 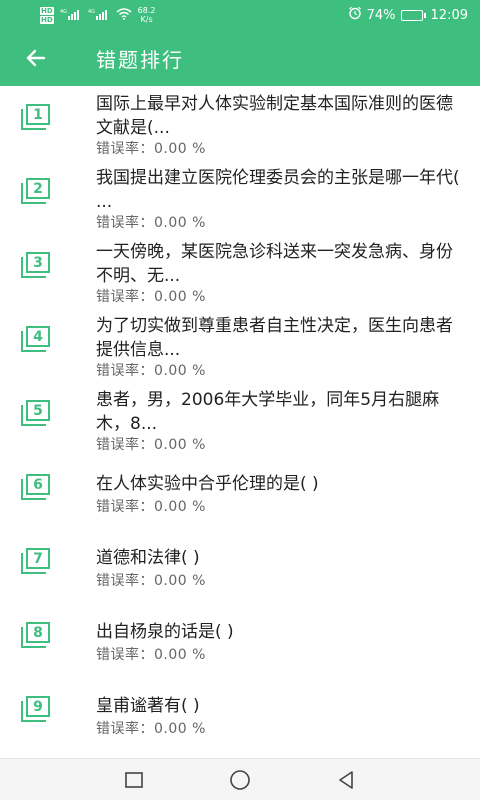 I want to click on battery-icon, so click(x=413, y=15).